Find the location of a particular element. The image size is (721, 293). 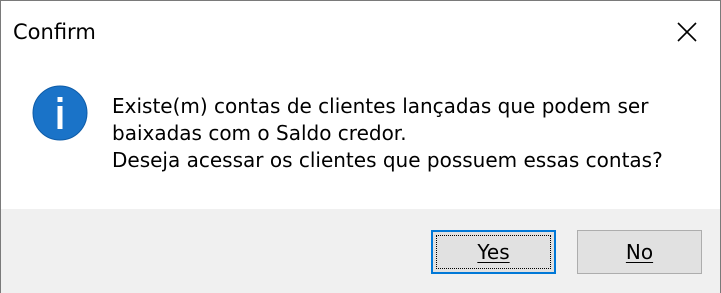

info-icon is located at coordinates (60, 113).